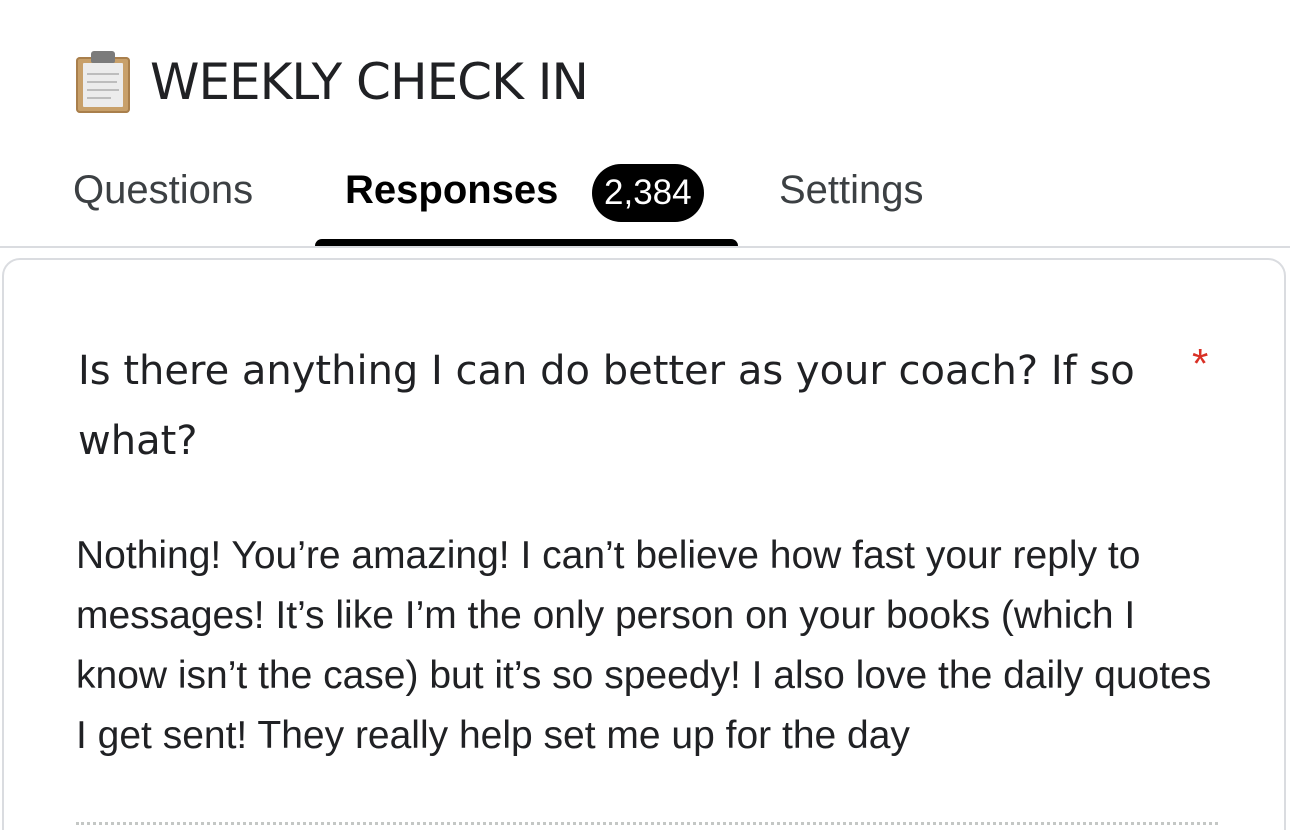  Describe the element at coordinates (103, 82) in the screenshot. I see `clipboard-icon` at that location.